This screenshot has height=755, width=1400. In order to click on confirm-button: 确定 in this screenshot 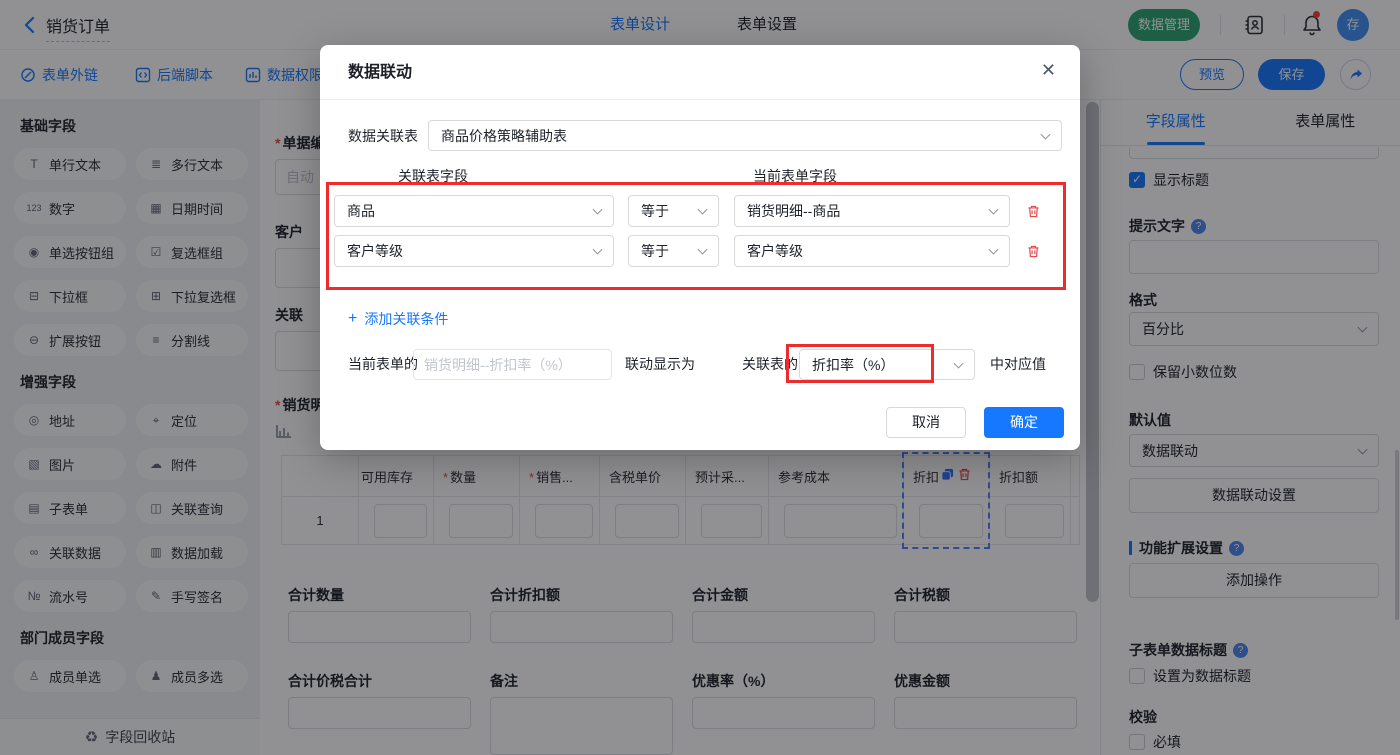, I will do `click(1024, 422)`.